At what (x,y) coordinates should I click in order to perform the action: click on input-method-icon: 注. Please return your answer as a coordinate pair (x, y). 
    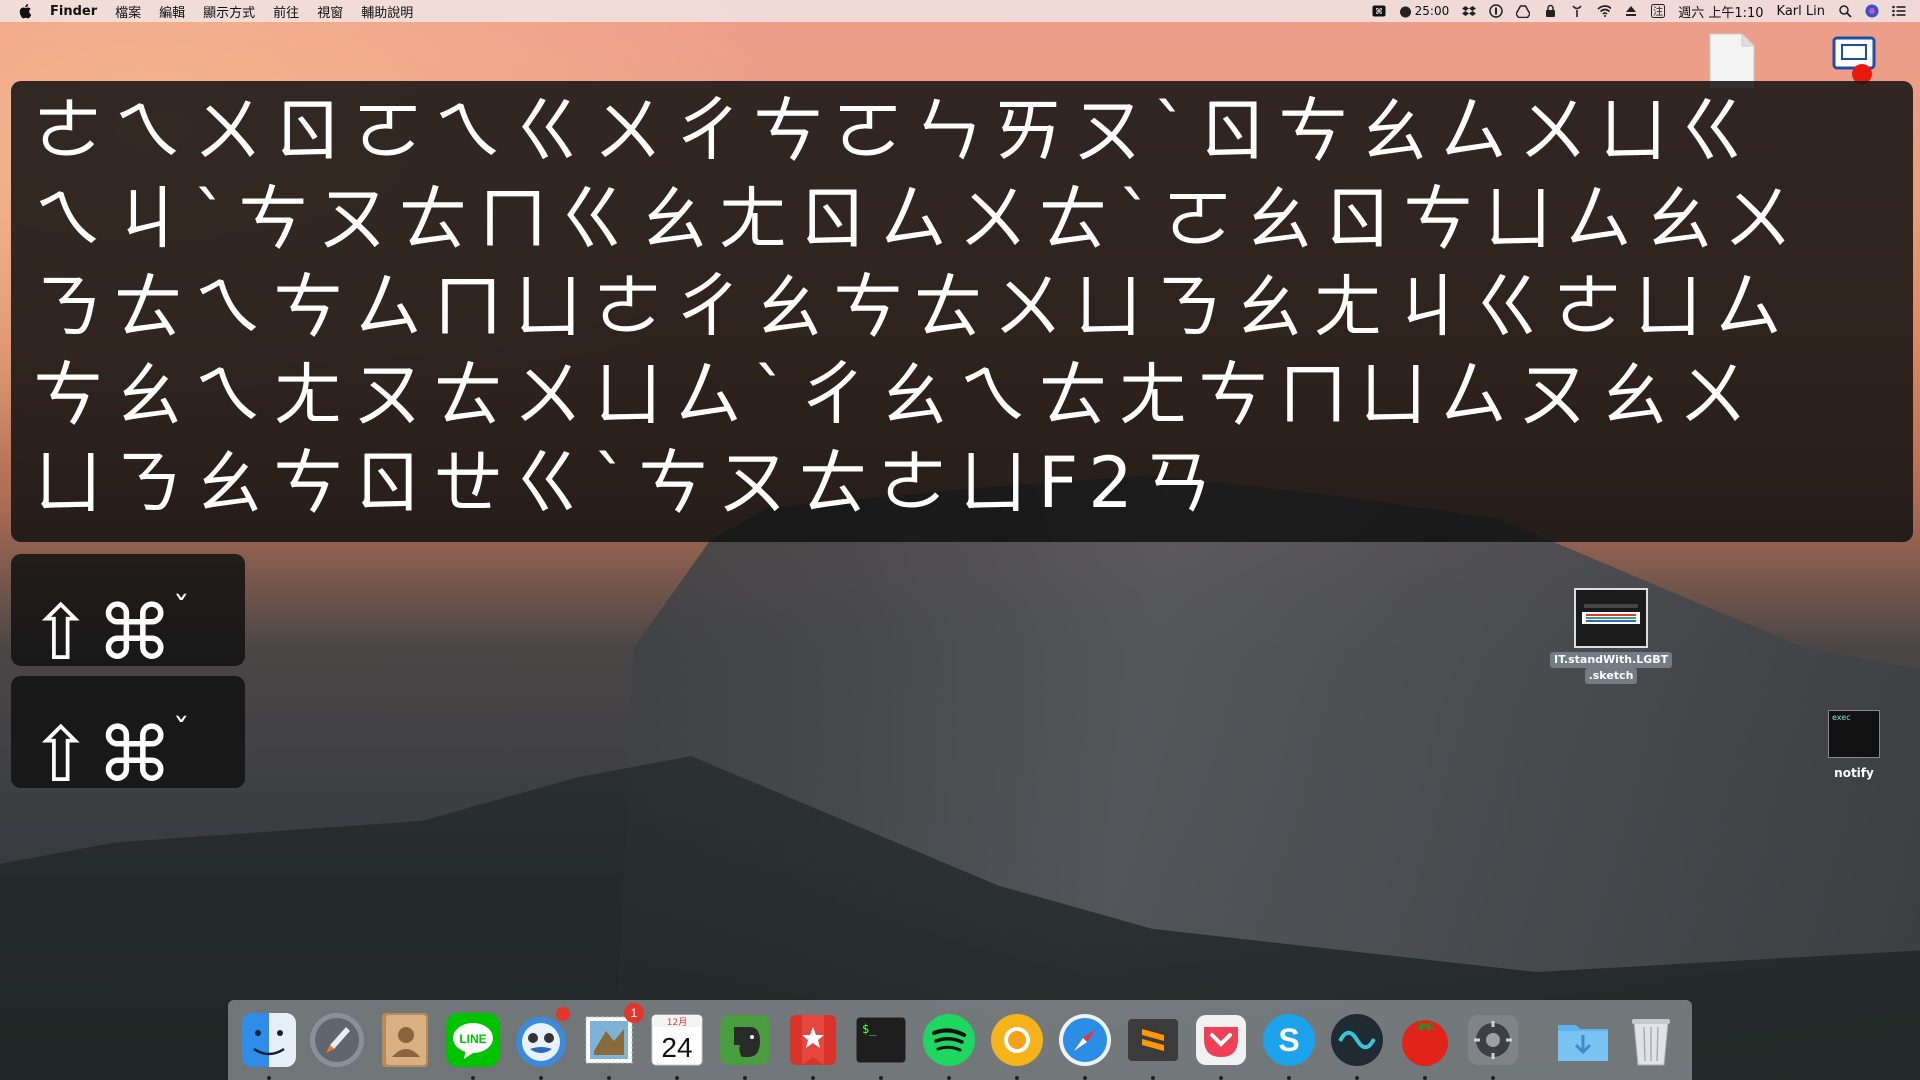
    Looking at the image, I should click on (1658, 11).